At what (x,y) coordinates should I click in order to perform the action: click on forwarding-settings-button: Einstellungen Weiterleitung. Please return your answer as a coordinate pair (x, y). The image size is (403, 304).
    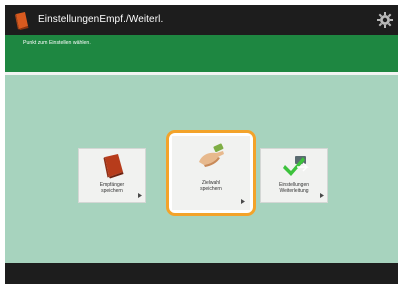
    Looking at the image, I should click on (294, 175).